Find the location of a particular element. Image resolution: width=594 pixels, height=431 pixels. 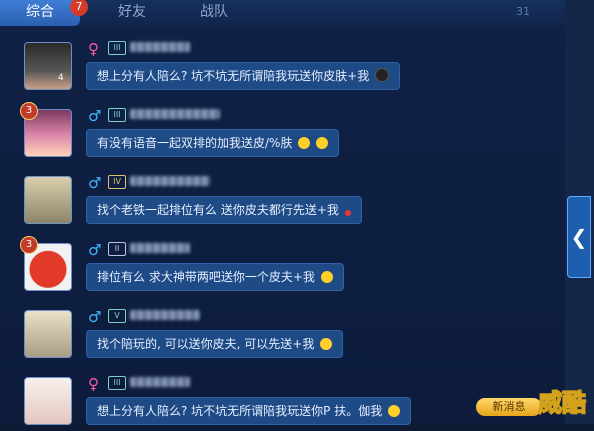

tab-bar: 综合 7 好友 战队 31 is located at coordinates (282, 13).